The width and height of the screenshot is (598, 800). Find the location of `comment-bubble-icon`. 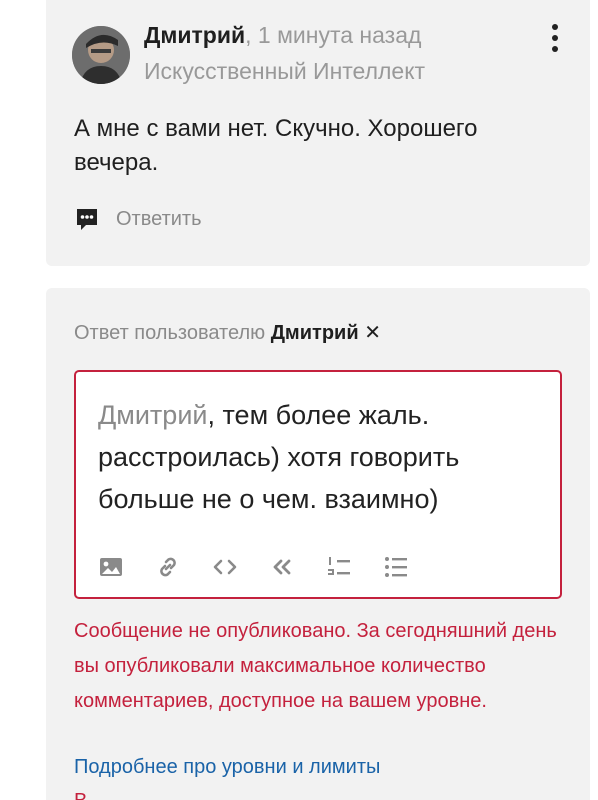

comment-bubble-icon is located at coordinates (87, 219).